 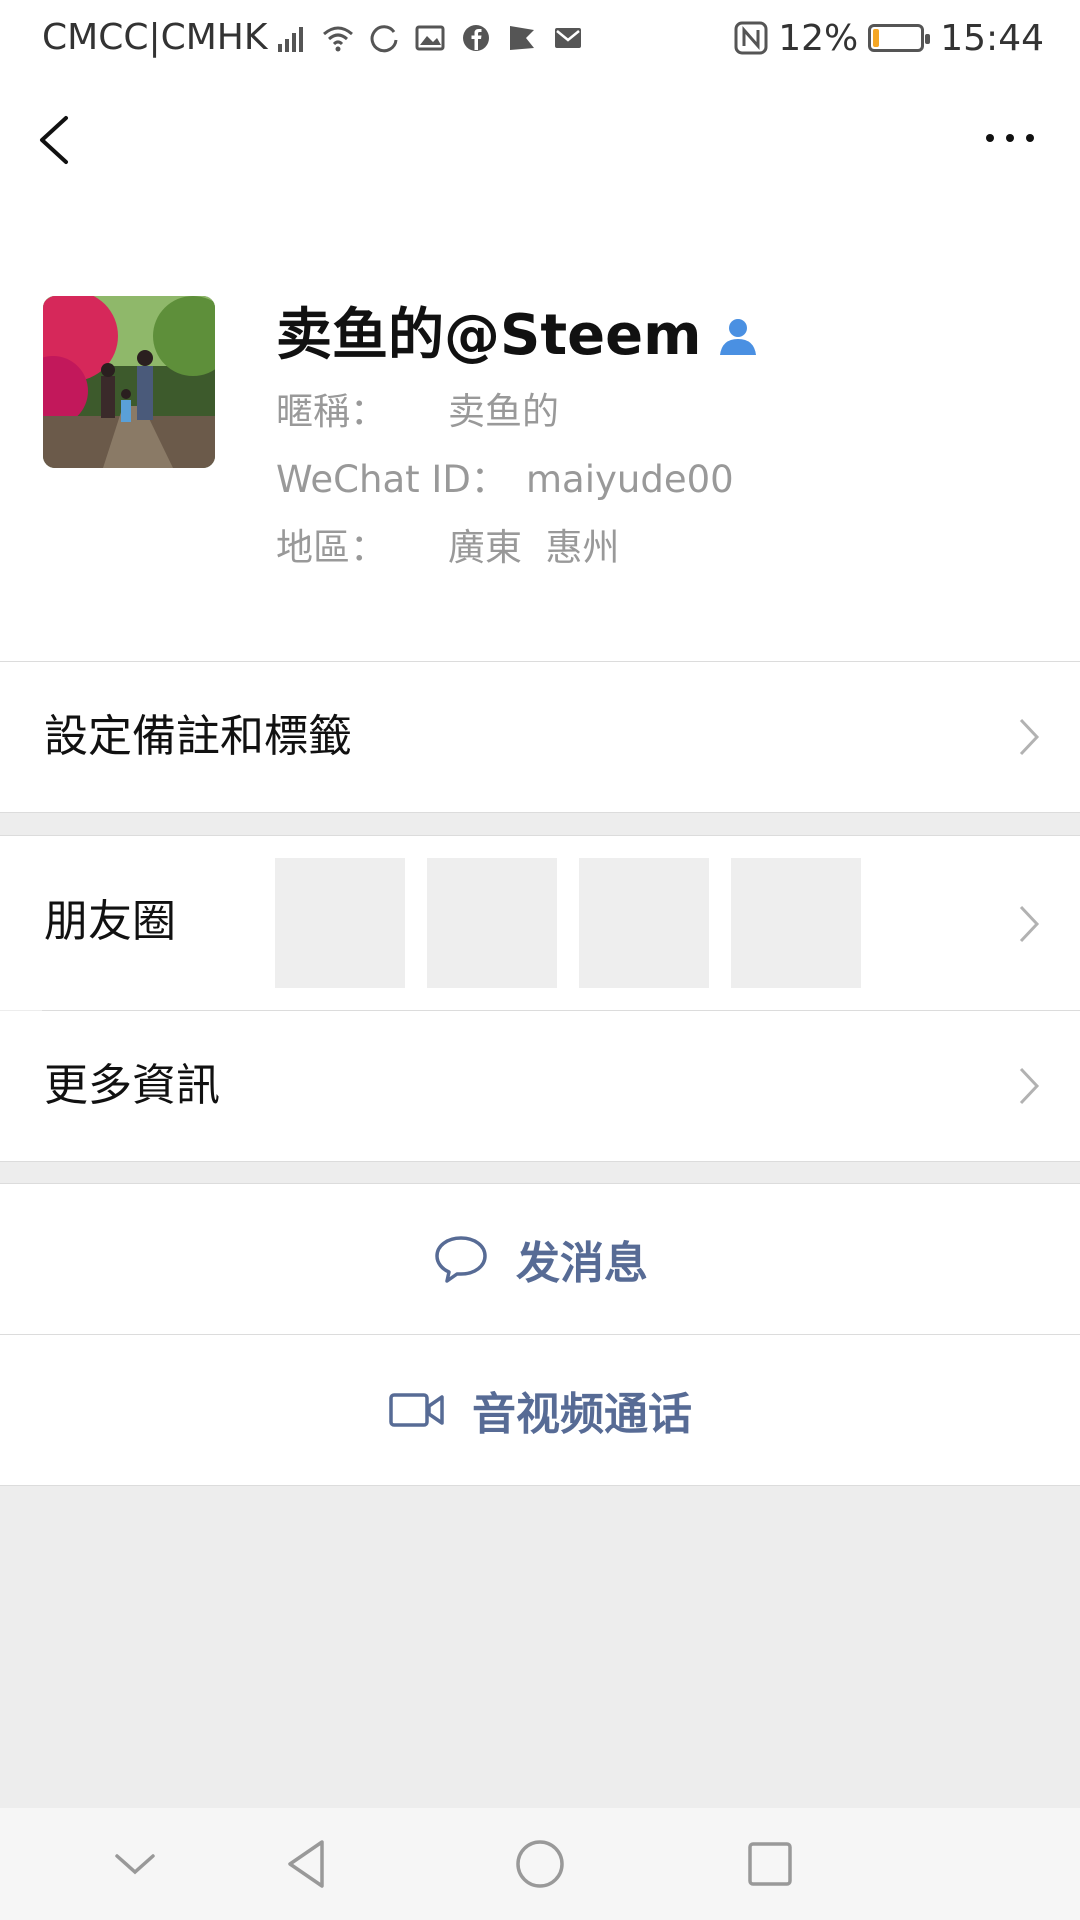 What do you see at coordinates (992, 38) in the screenshot?
I see `clock: 15:44` at bounding box center [992, 38].